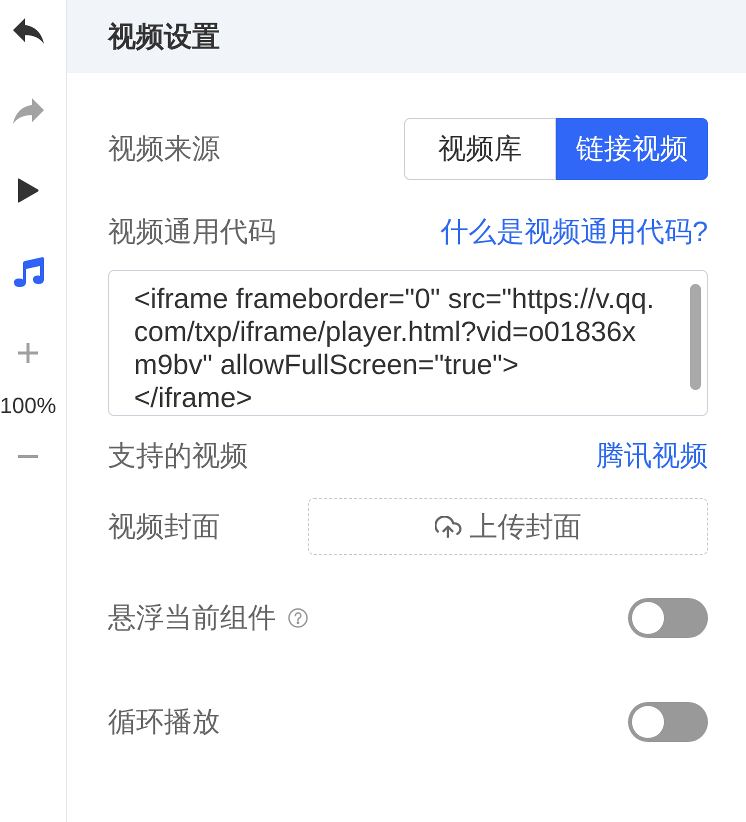 The height and width of the screenshot is (822, 746). What do you see at coordinates (408, 343) in the screenshot?
I see `embed-code-field: <iframe frameborder="0" src="https://v.qq.com/txp/iframe/player.html?vid=o01836xm9bv" allowFullScreen="true"> </iframe>` at bounding box center [408, 343].